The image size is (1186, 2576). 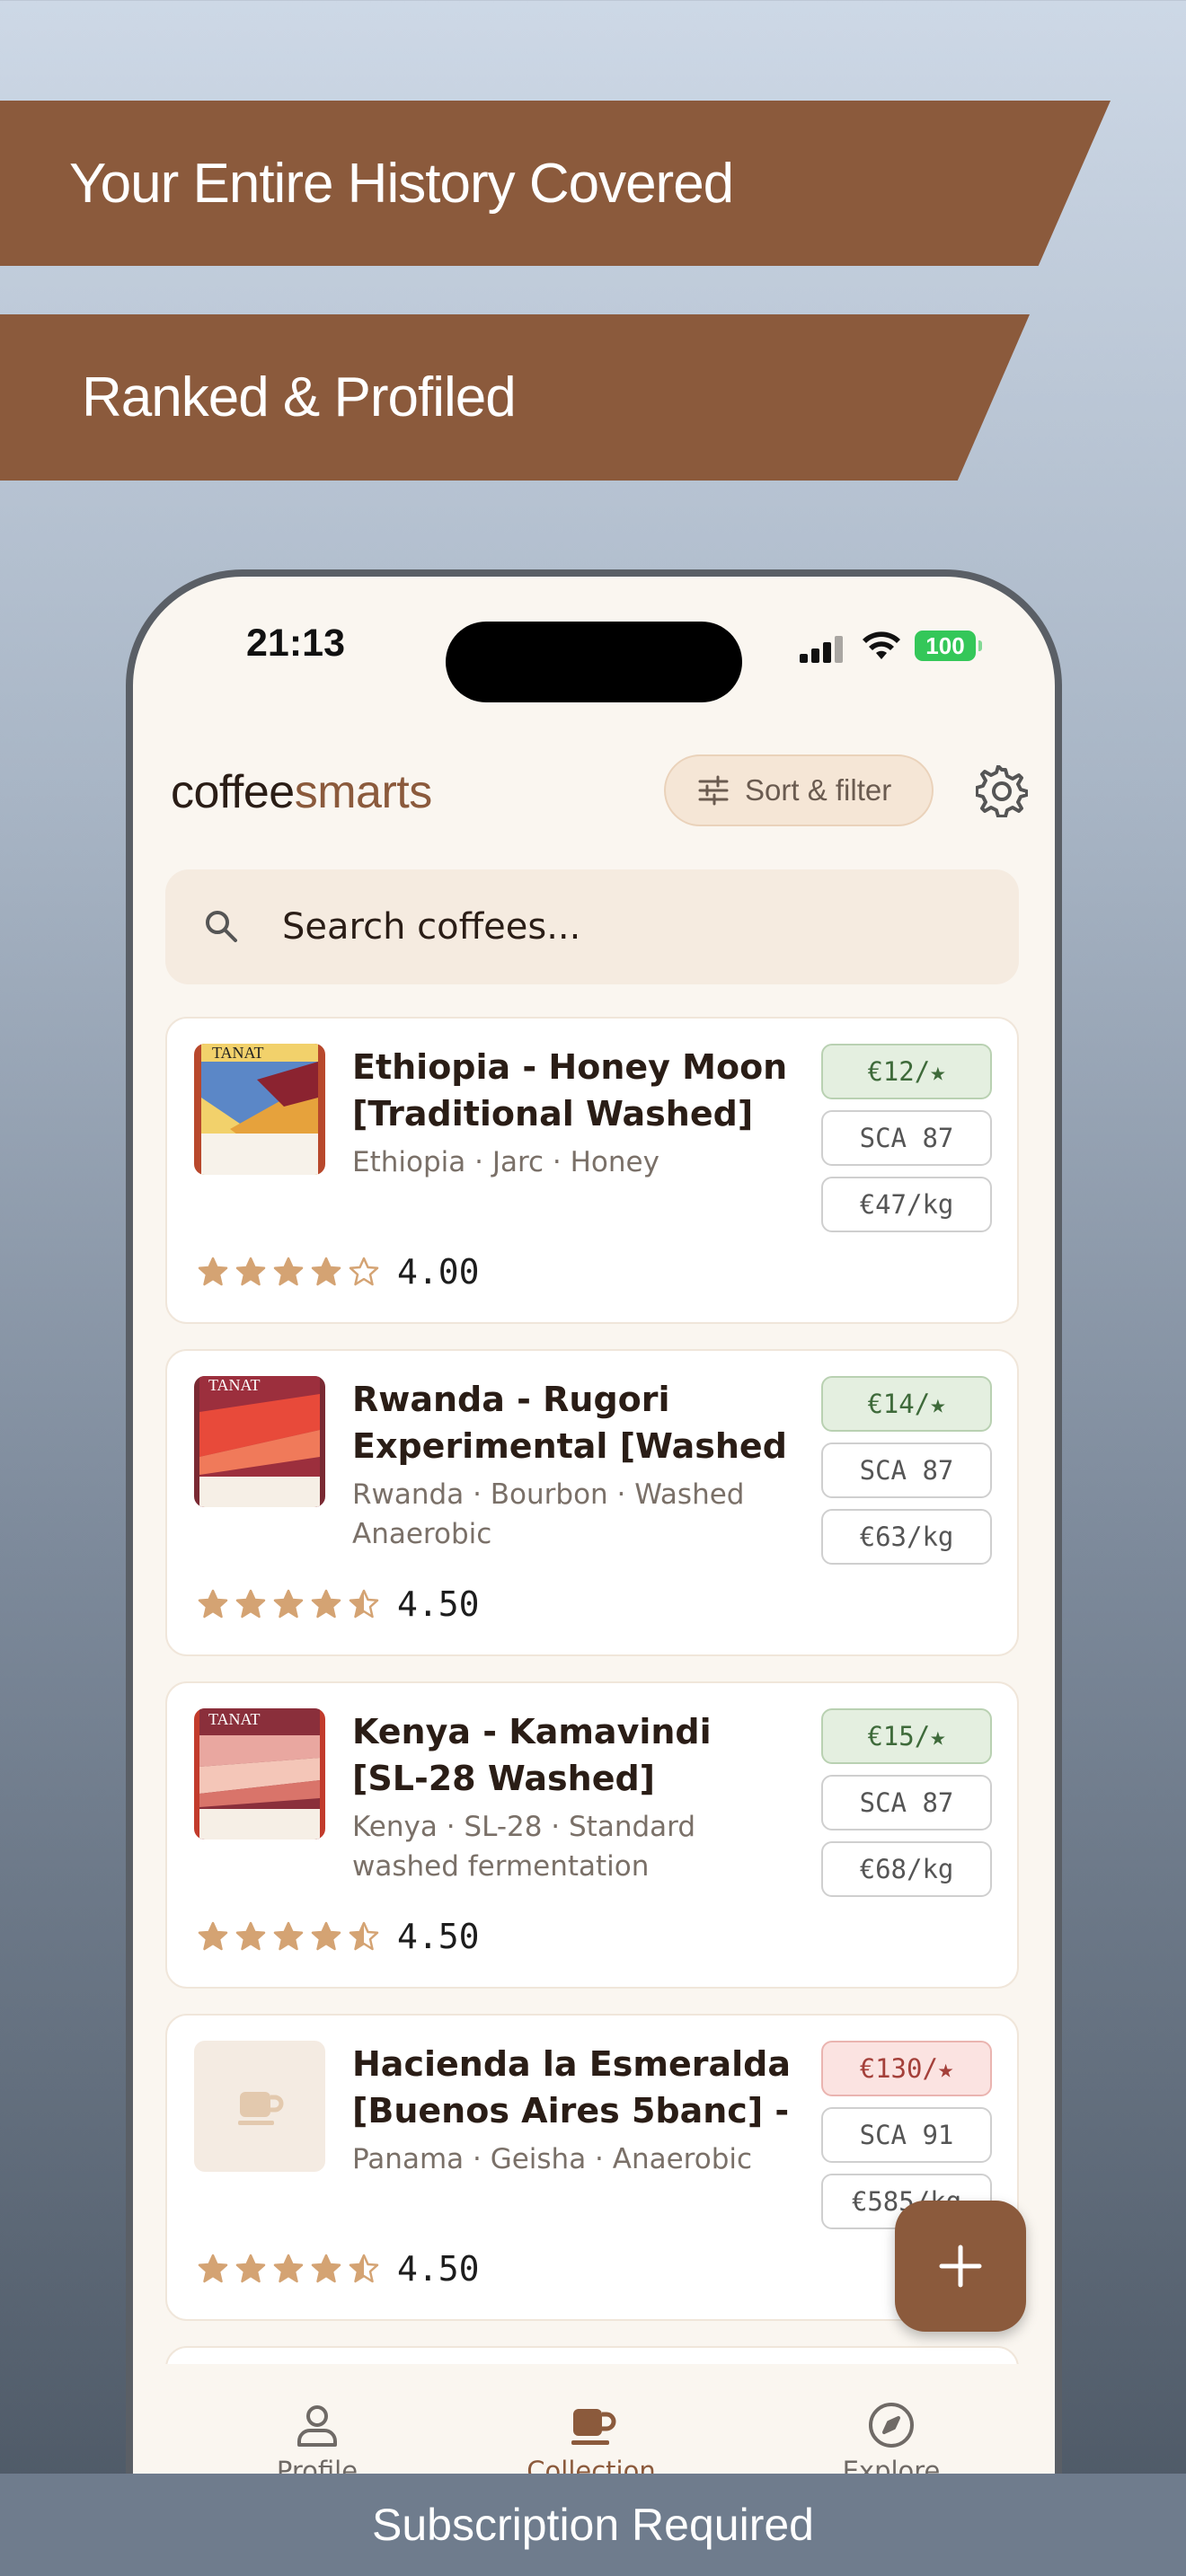 I want to click on coffee-meta: Panama · Geisha · Anaerobic, so click(x=552, y=2159).